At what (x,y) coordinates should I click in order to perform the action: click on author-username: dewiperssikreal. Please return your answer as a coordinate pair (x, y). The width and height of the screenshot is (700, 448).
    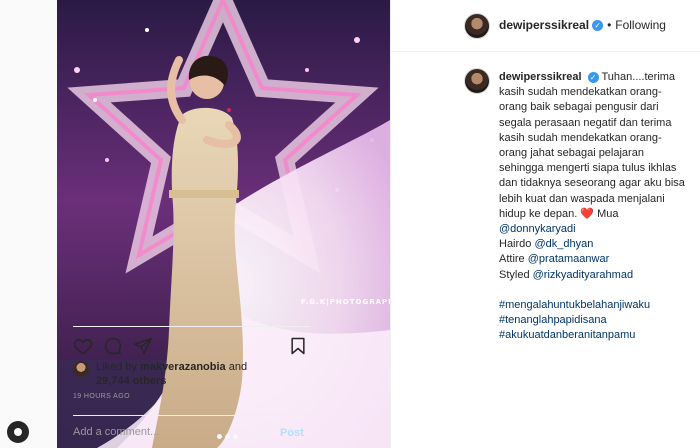
    Looking at the image, I should click on (544, 25).